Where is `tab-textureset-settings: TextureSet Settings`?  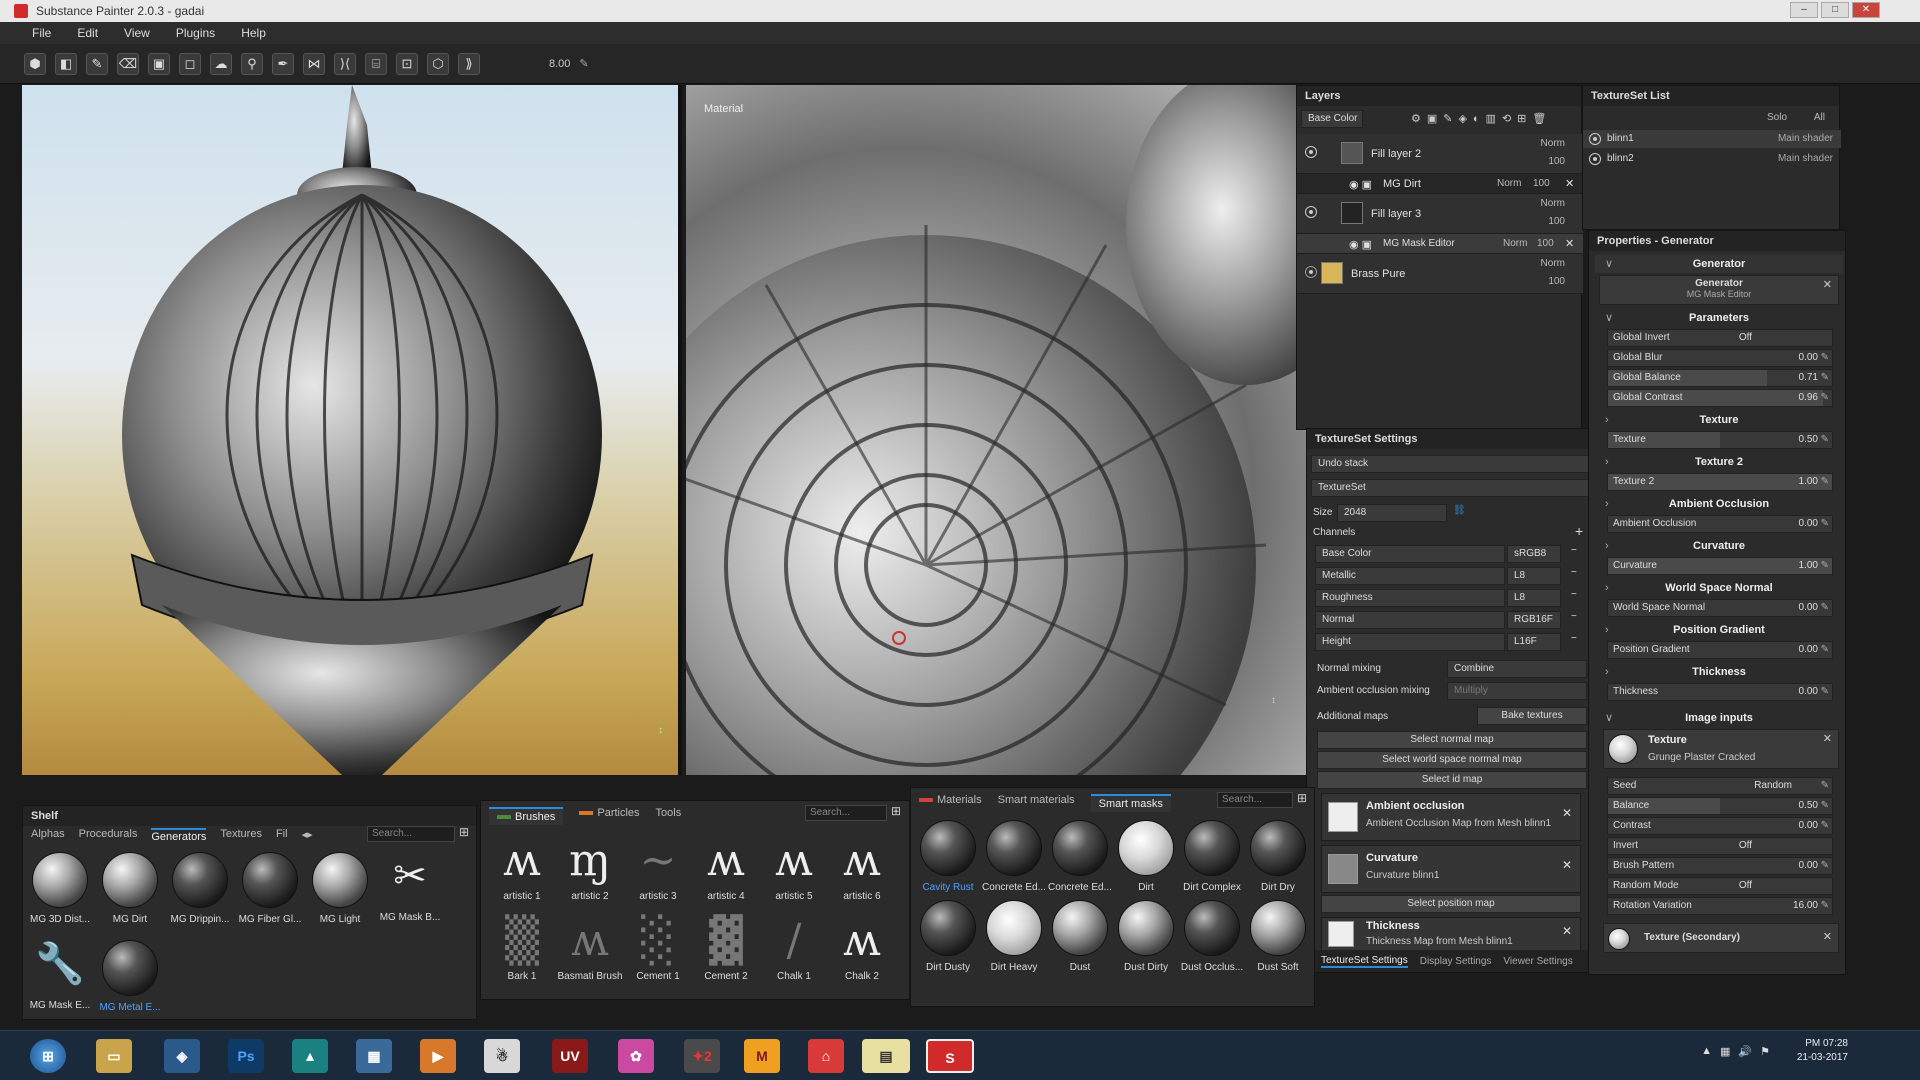 tab-textureset-settings: TextureSet Settings is located at coordinates (1364, 961).